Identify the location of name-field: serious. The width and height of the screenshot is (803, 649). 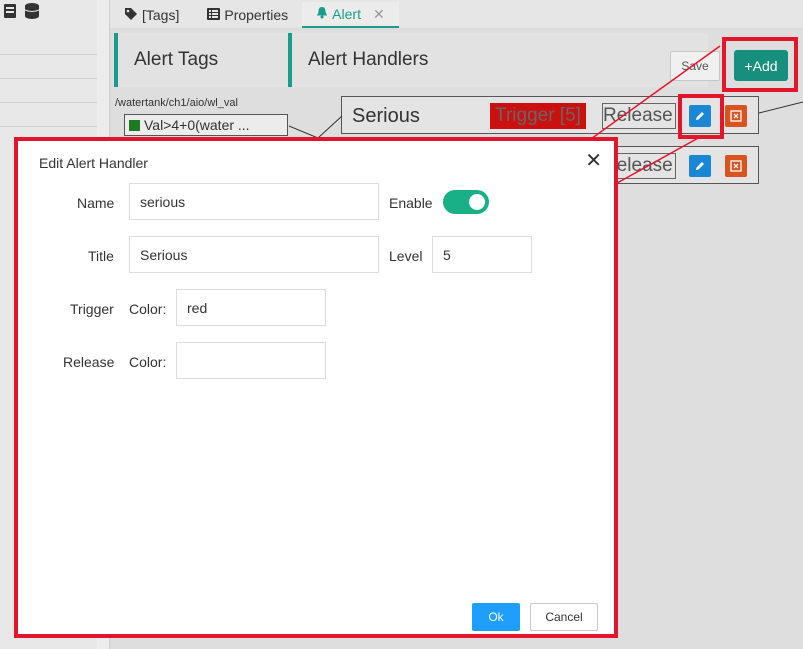
(254, 201).